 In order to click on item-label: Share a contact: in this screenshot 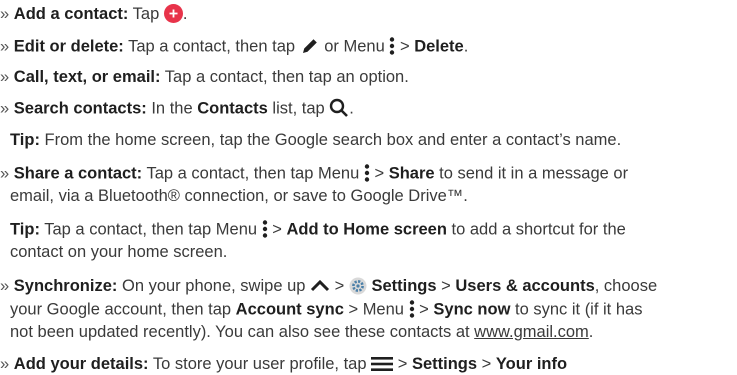, I will do `click(78, 173)`.